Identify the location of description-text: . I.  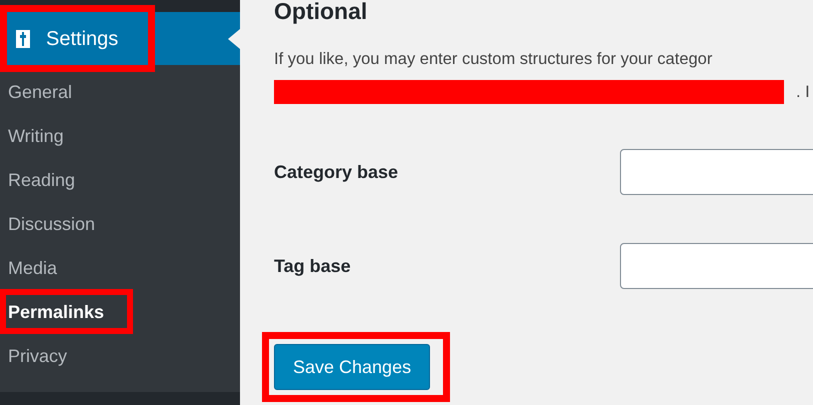
(803, 92).